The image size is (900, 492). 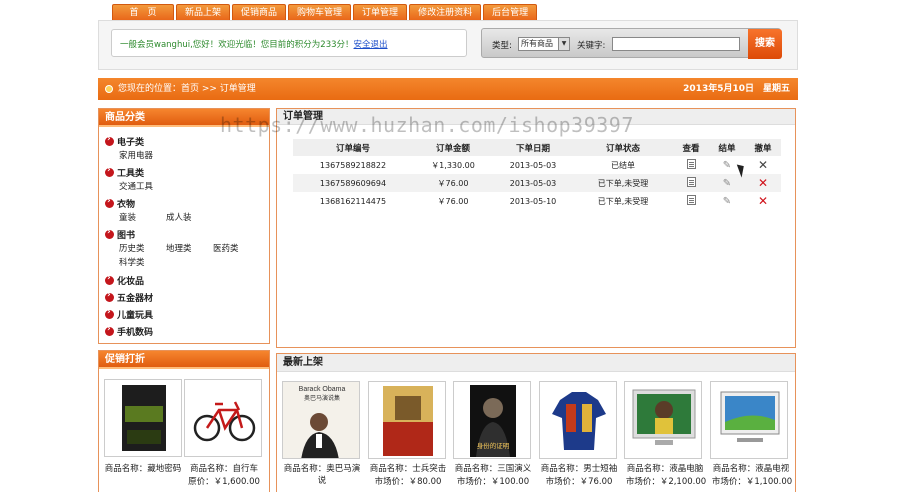 I want to click on nav-promotions: 促销商品, so click(x=259, y=12).